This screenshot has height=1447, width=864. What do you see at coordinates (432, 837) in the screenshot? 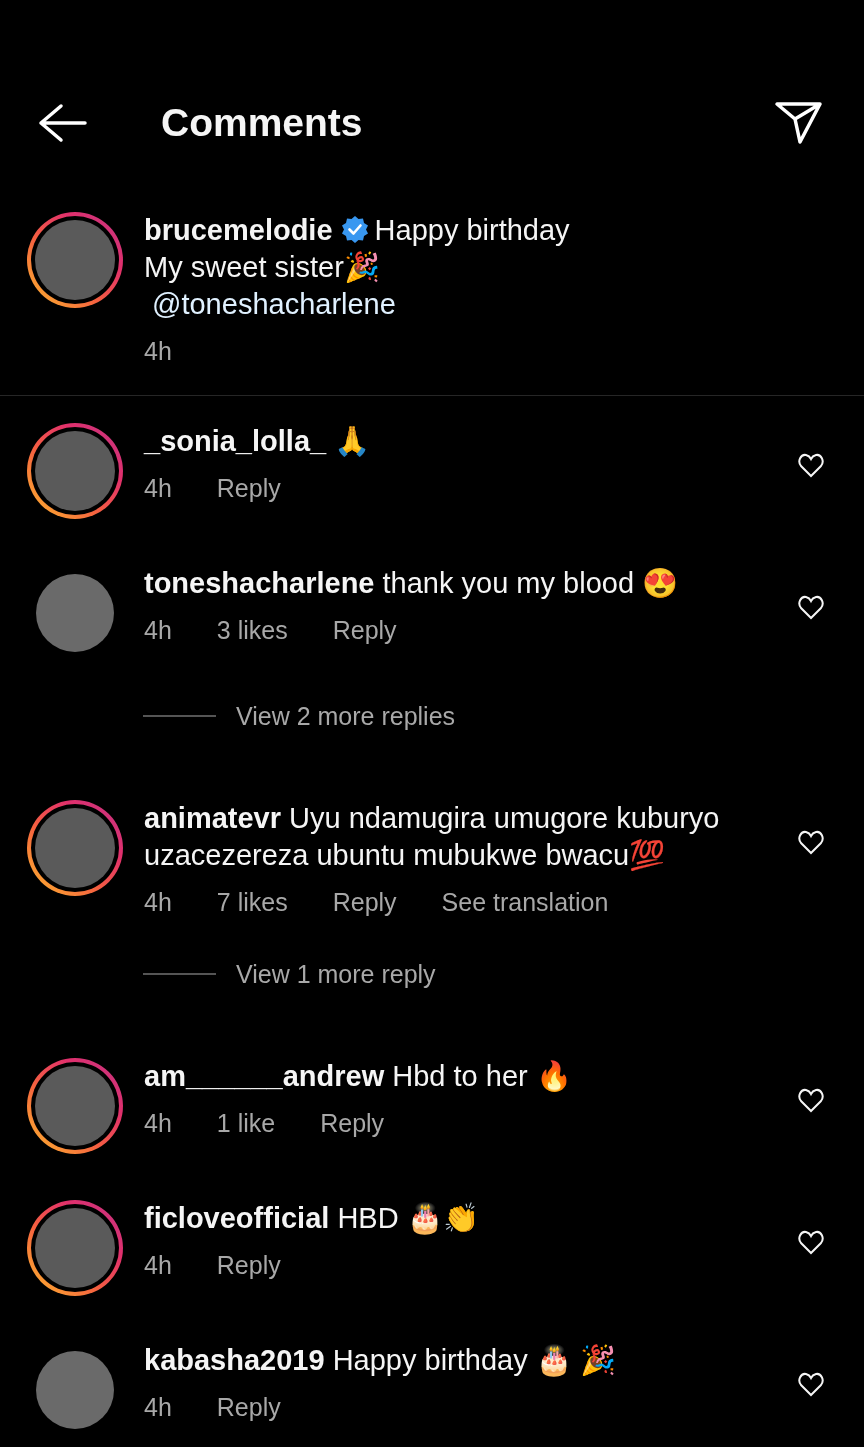
I see `comment-text: animatevr Uyu ndamugira umugore kuburyo uzacezereza ubuntu mubukwe bwacu💯` at bounding box center [432, 837].